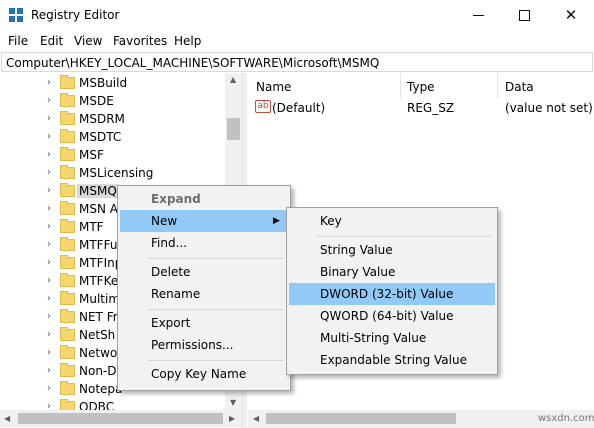 This screenshot has height=428, width=594. What do you see at coordinates (121, 120) in the screenshot?
I see `tree-item: › MSDRM` at bounding box center [121, 120].